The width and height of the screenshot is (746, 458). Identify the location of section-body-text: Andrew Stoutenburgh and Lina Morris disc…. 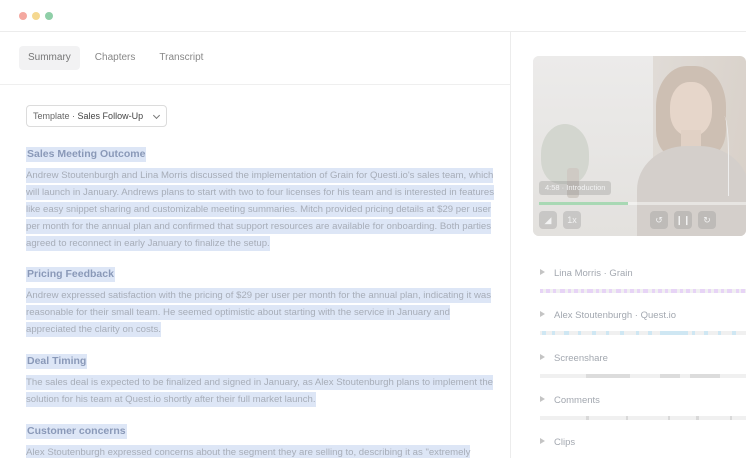
(260, 209).